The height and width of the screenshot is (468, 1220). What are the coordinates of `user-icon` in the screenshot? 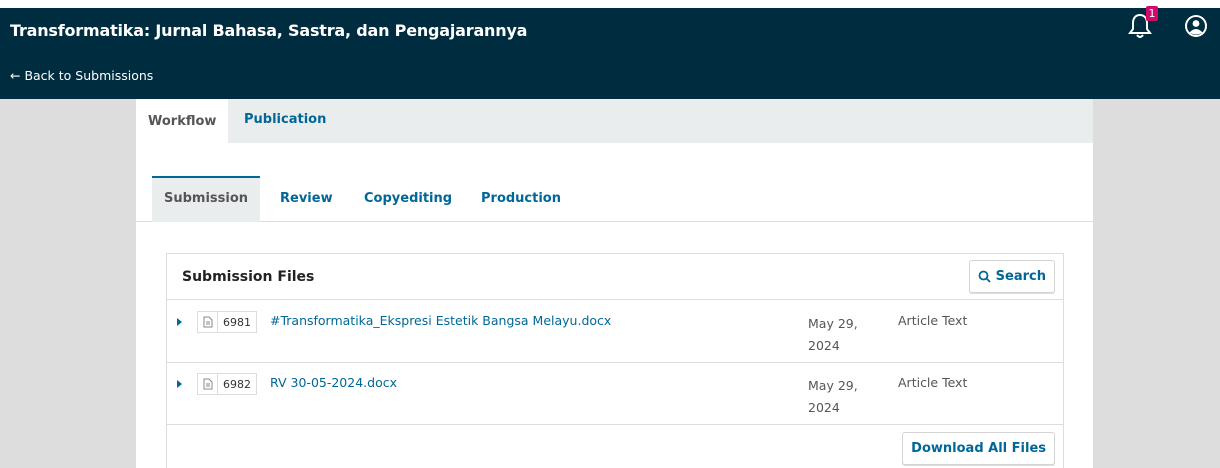 It's located at (1196, 26).